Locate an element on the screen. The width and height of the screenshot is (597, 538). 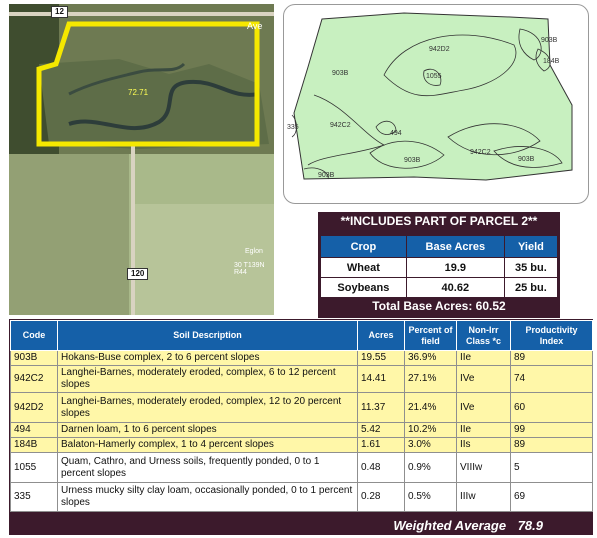
header-percent: Percent of field is located at coordinates (430, 335).